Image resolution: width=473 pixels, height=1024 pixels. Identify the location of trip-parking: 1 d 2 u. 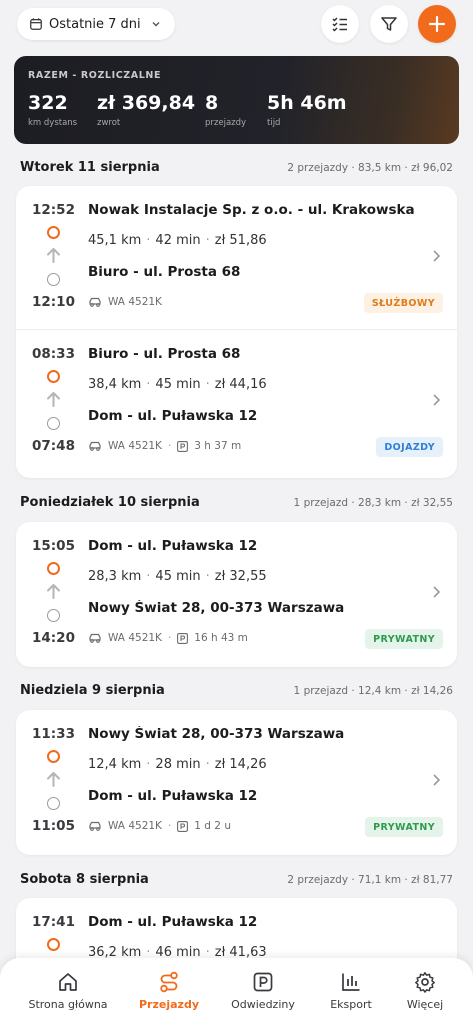
(212, 826).